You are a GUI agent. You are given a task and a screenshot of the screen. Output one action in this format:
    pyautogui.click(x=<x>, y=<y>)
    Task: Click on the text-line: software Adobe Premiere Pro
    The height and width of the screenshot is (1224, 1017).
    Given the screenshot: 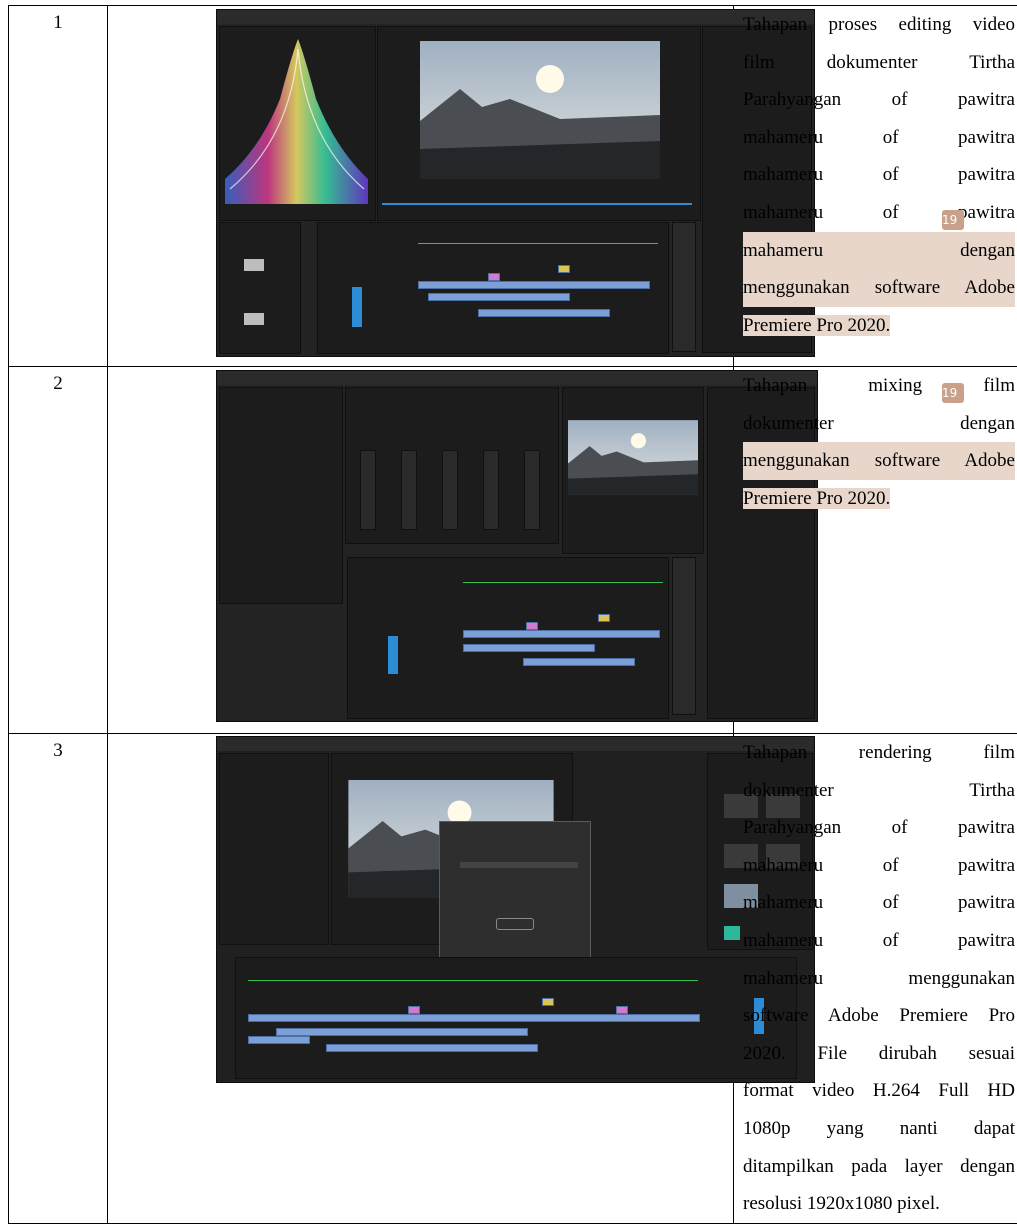 What is the action you would take?
    pyautogui.click(x=879, y=1016)
    